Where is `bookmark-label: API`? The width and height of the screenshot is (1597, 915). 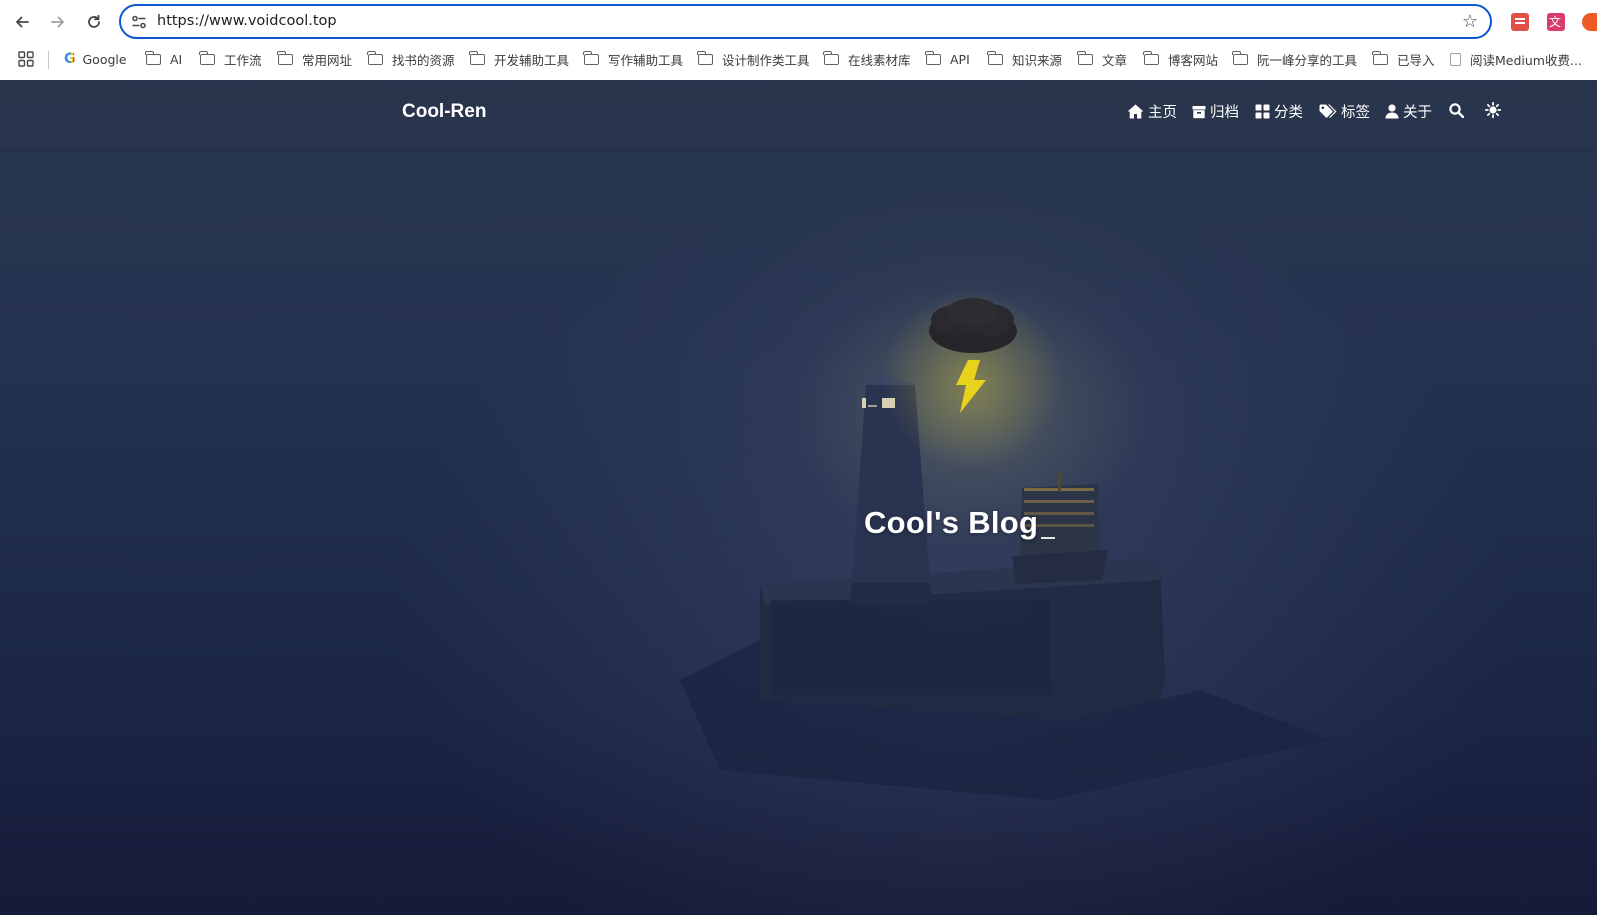
bookmark-label: API is located at coordinates (960, 59).